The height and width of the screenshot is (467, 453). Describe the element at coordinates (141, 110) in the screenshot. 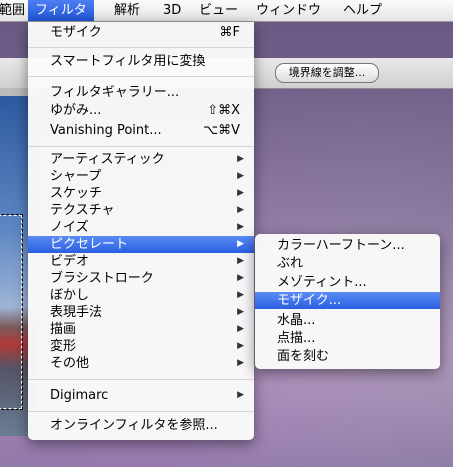

I see `menu-item-liquify: ゆがみ... ⇧⌘X` at that location.